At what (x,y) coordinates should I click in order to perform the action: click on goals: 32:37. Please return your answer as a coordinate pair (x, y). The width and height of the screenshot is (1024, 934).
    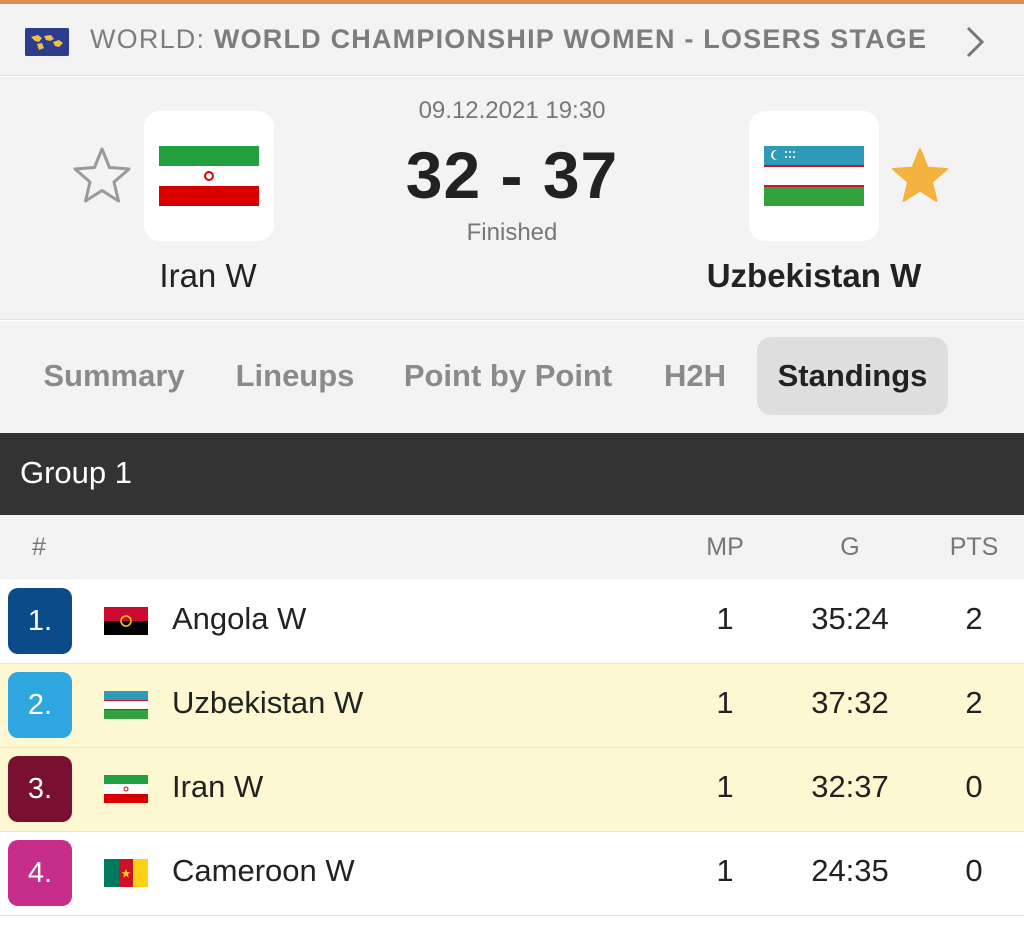
    Looking at the image, I should click on (850, 786).